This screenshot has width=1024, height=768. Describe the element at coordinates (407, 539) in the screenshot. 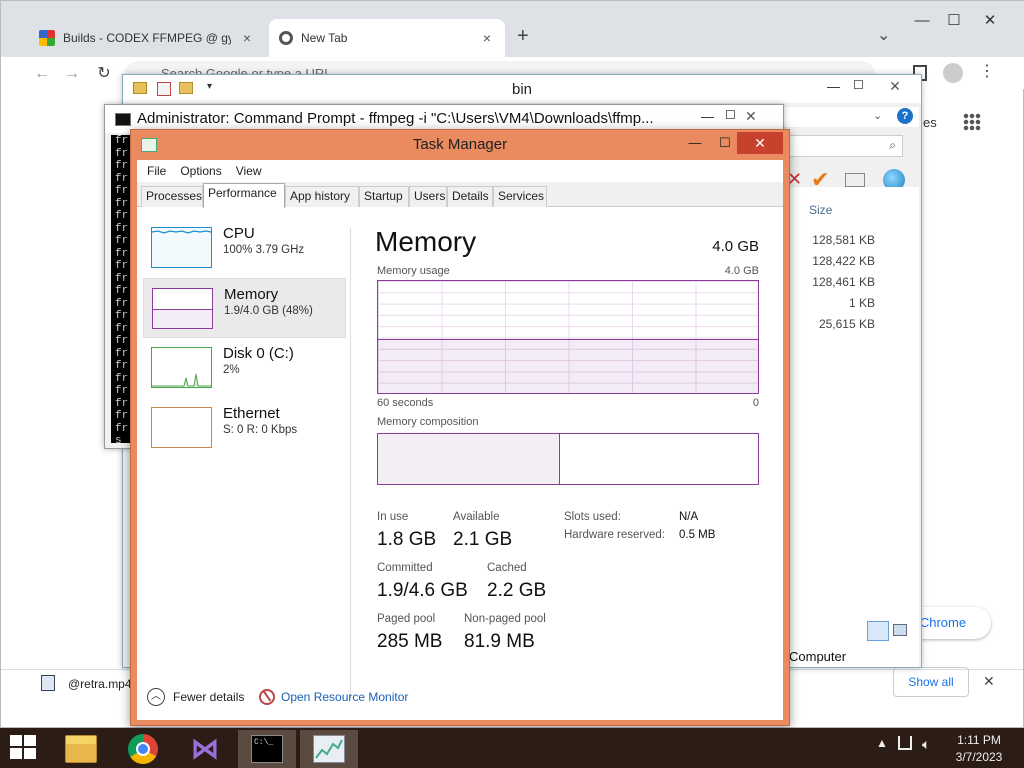

I see `in-use-value: 1.8 GB` at that location.